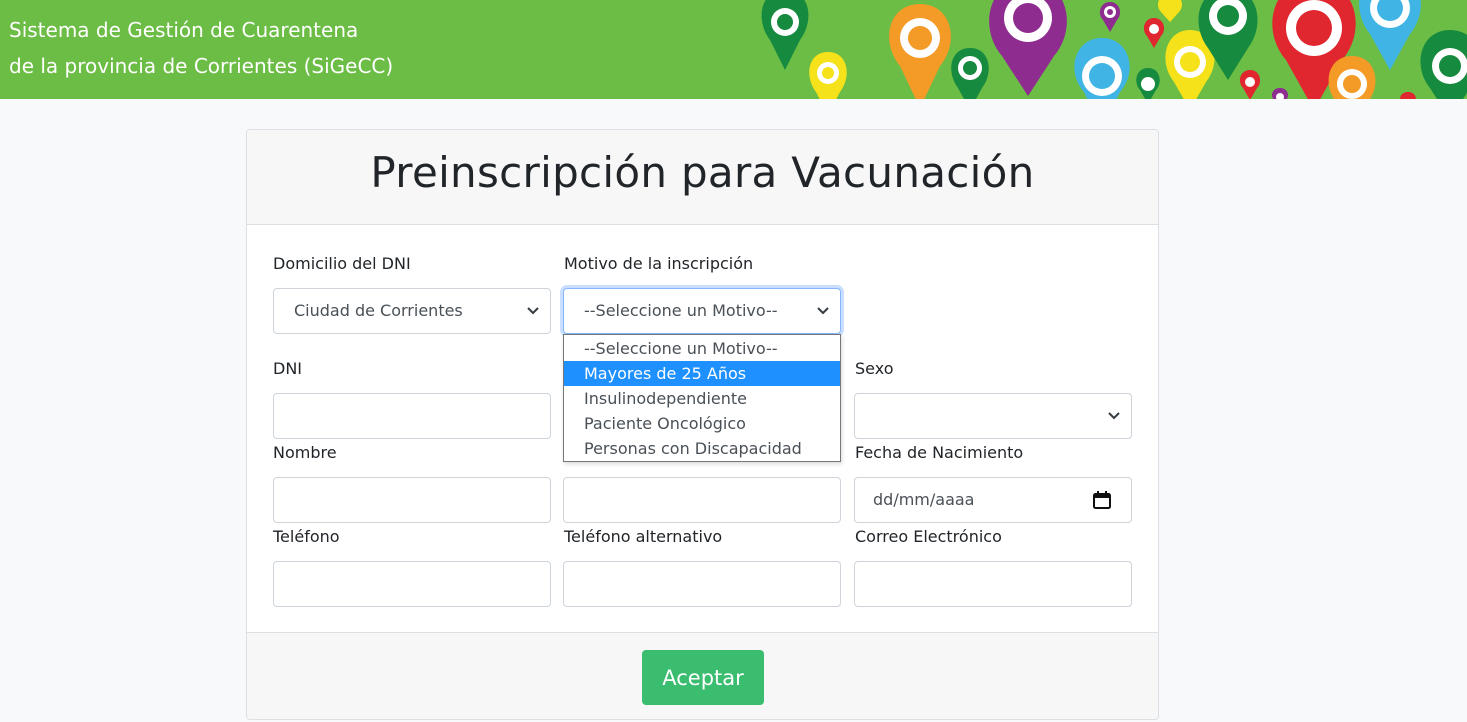 The image size is (1467, 722). I want to click on domicilio-select-value: Ciudad de Corrientes, so click(378, 310).